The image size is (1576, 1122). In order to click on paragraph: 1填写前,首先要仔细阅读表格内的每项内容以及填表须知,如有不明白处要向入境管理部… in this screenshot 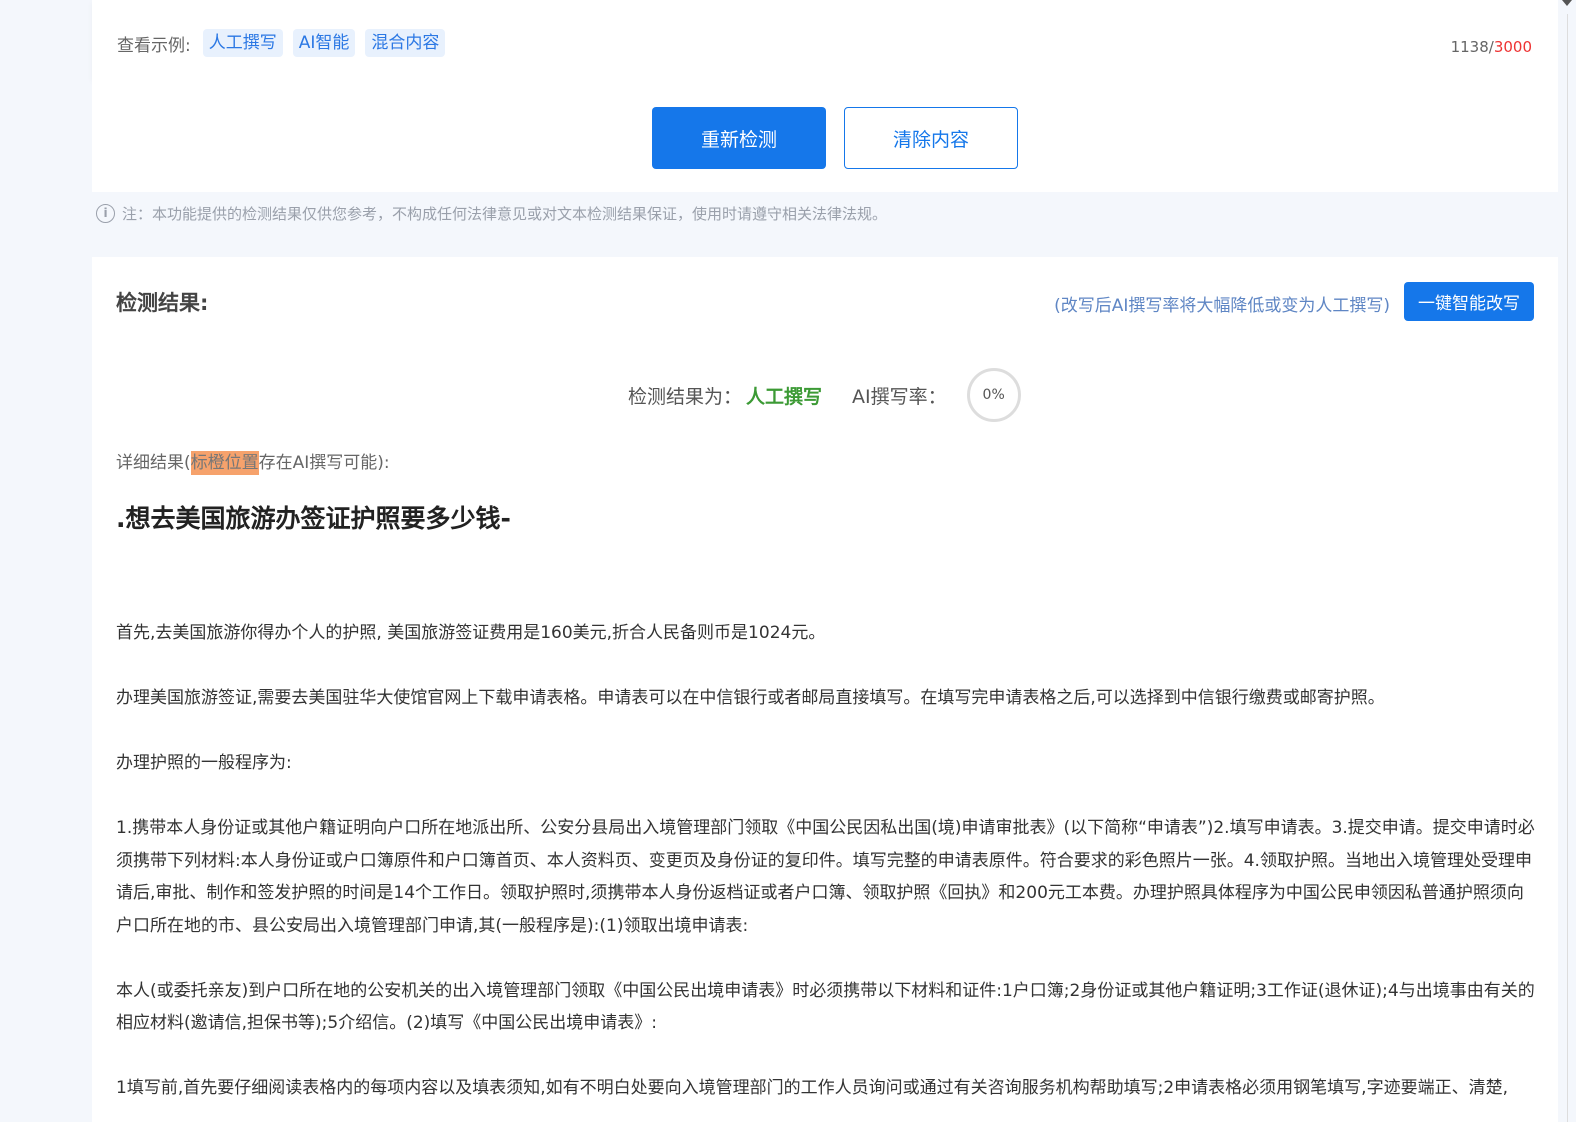, I will do `click(812, 1088)`.